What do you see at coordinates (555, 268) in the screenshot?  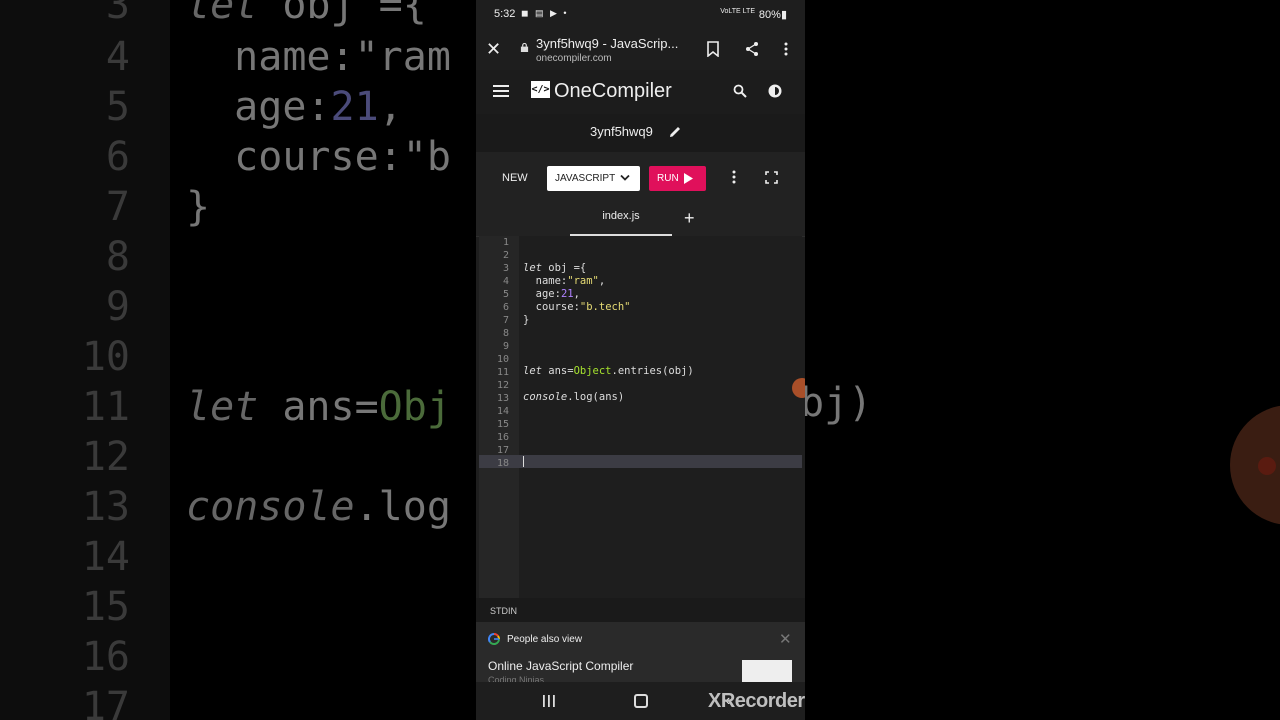 I see `code-line-3: let obj ={` at bounding box center [555, 268].